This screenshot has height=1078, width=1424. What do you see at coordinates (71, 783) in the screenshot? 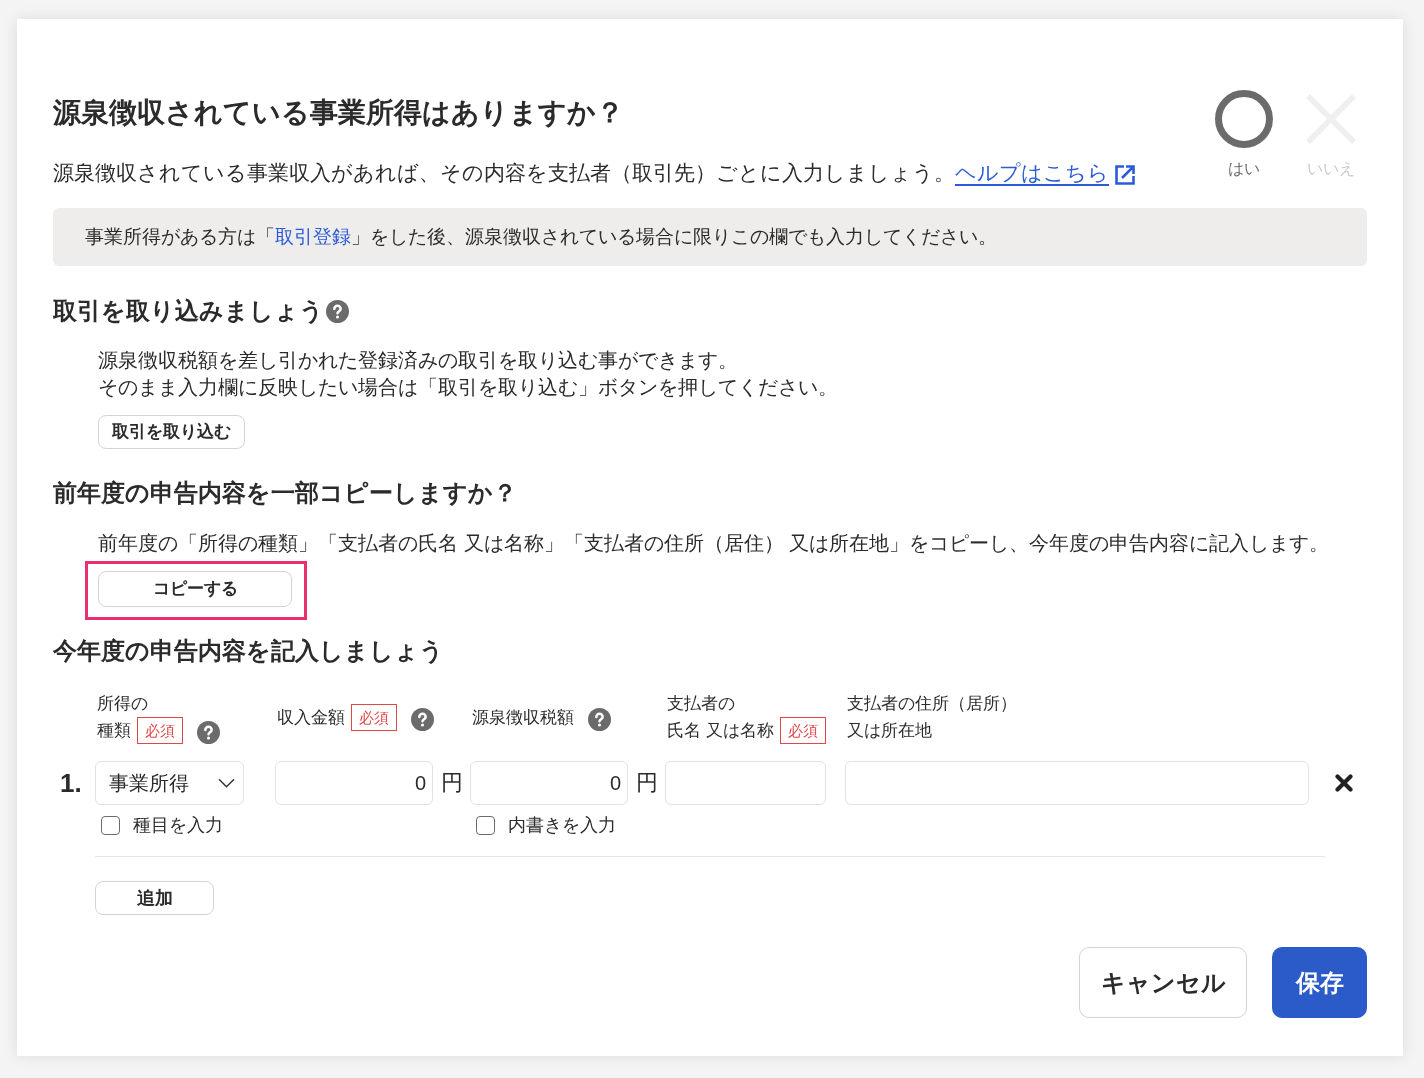
I see `row-number: 1.` at bounding box center [71, 783].